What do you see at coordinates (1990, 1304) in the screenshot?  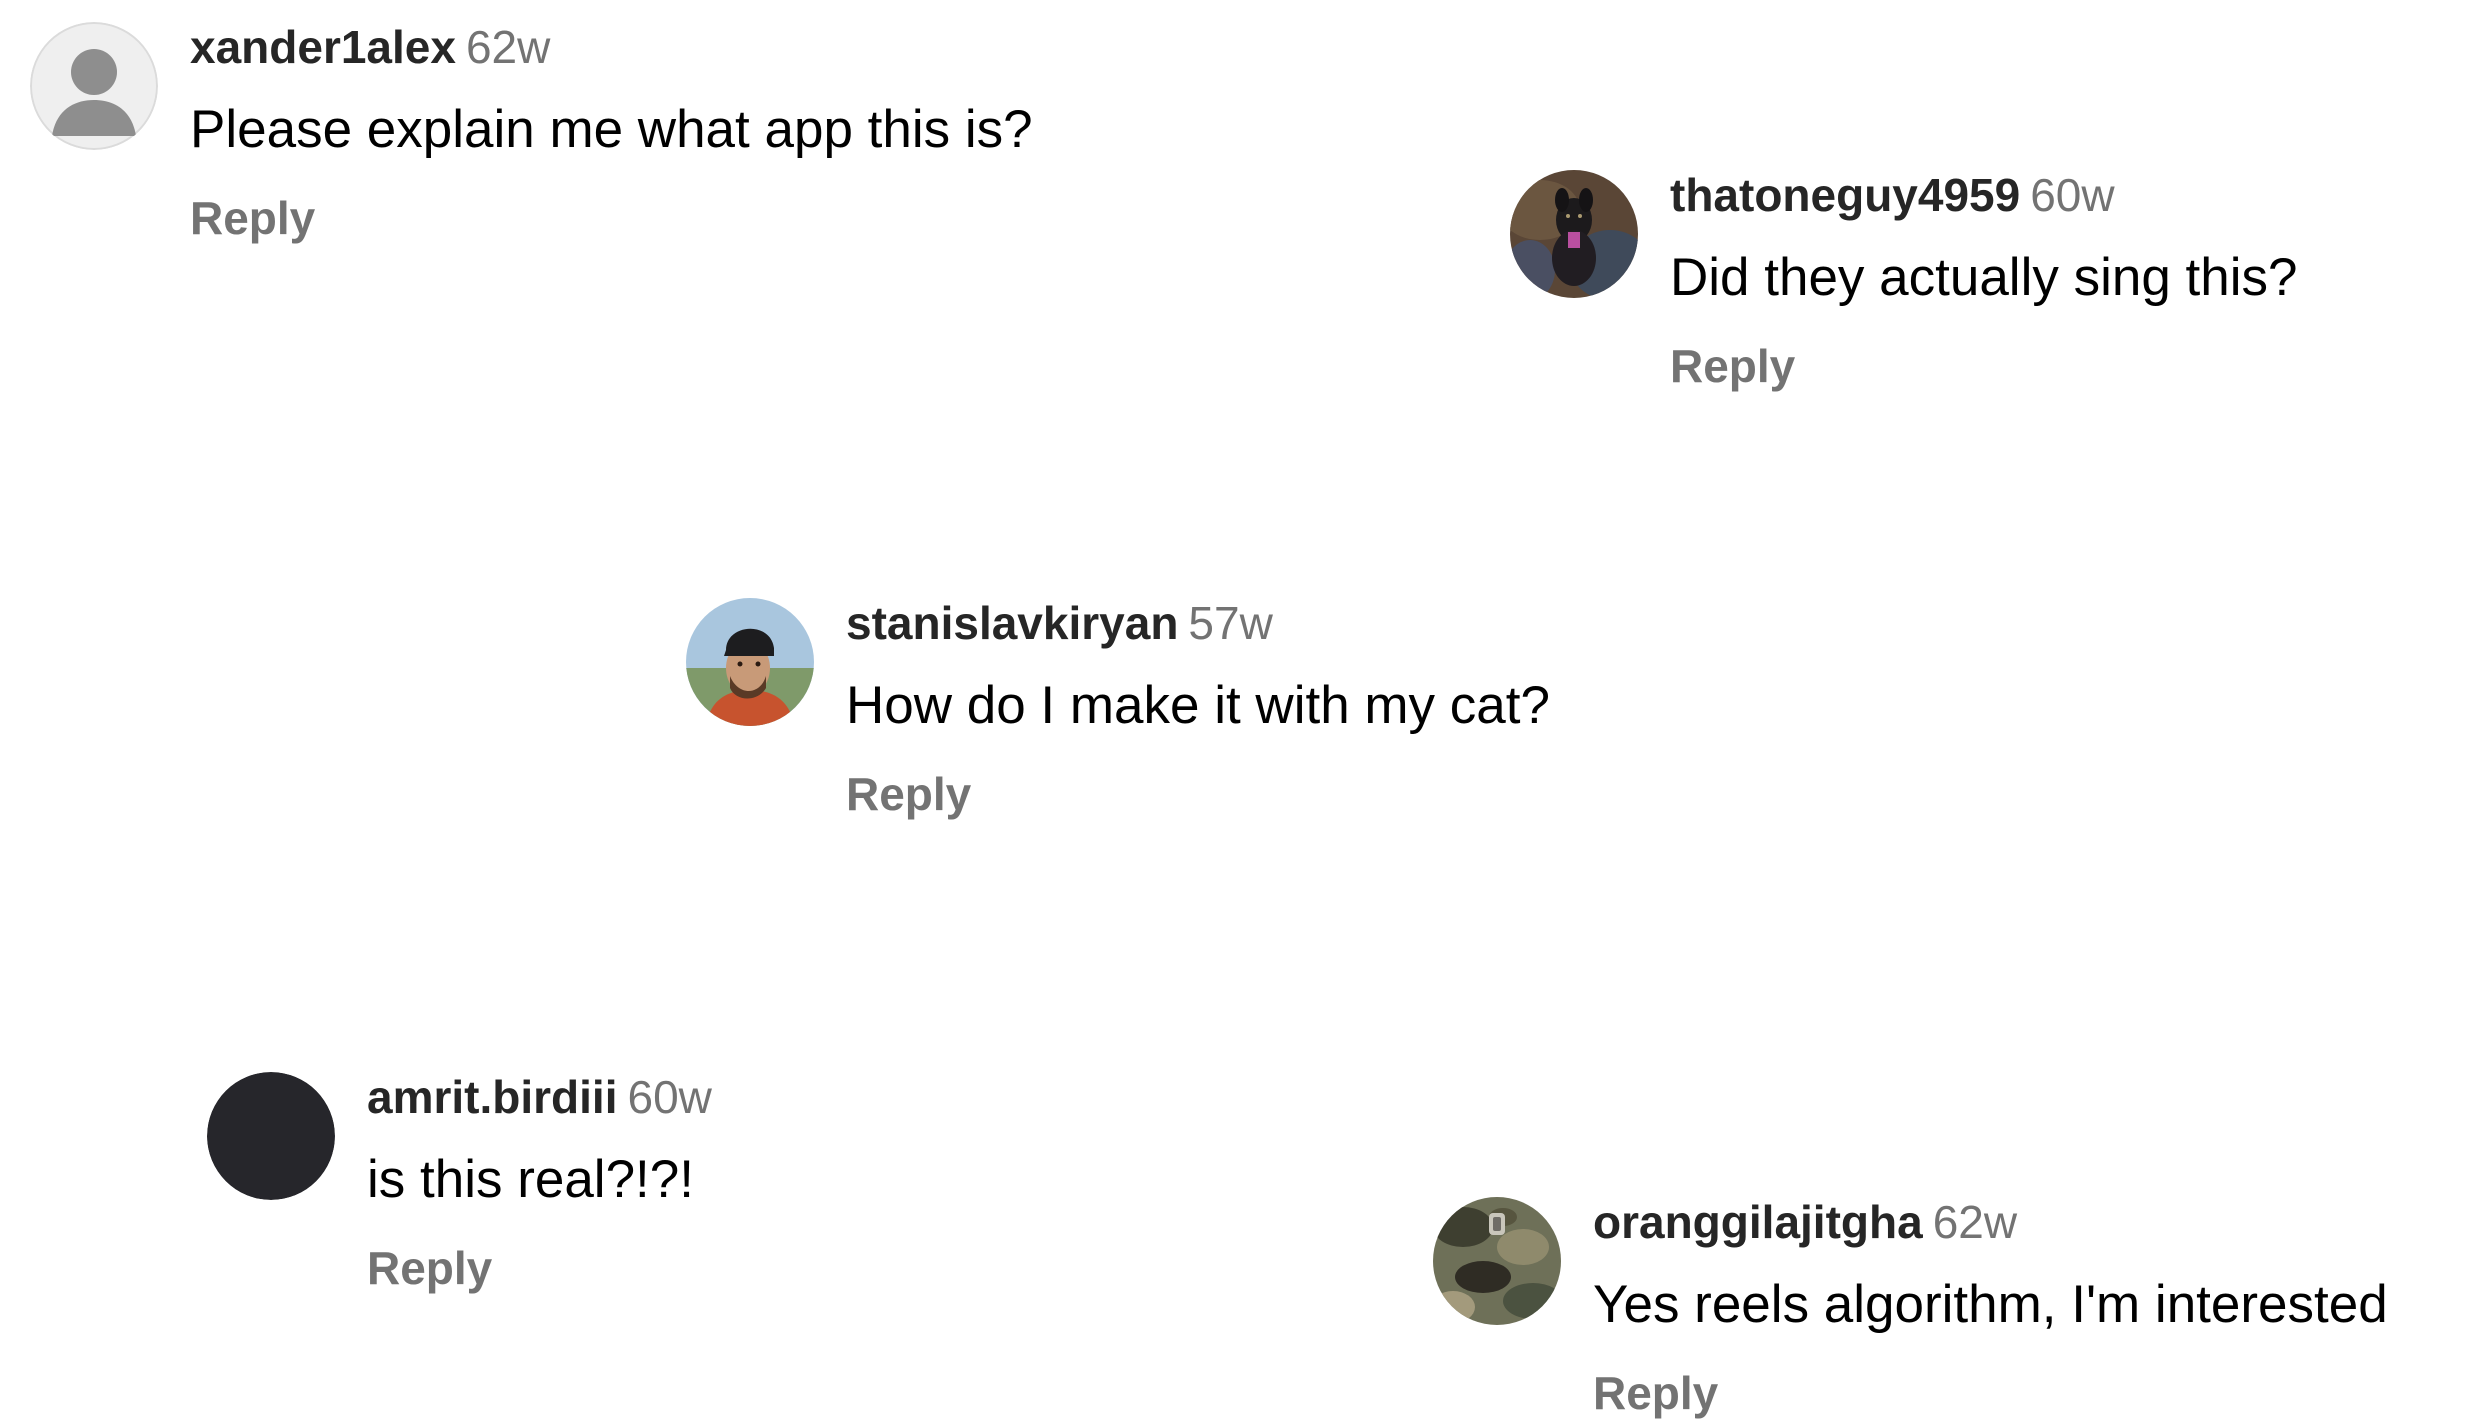 I see `comment-text: Yes reels algorithm, I'm interested` at bounding box center [1990, 1304].